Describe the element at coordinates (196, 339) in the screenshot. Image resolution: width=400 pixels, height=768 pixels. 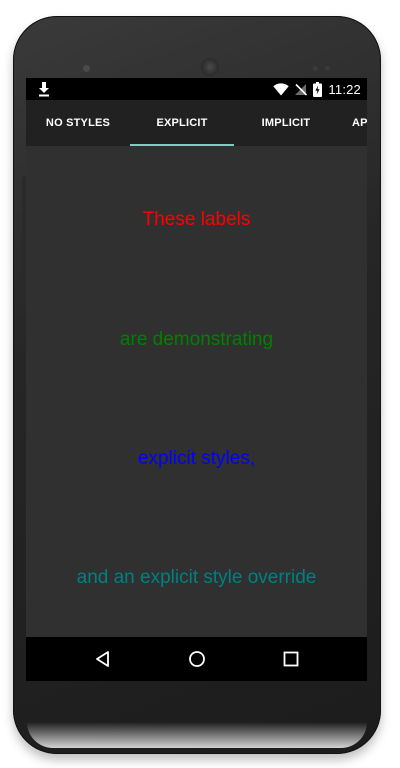
I see `styled-label-2: are demonstrating` at that location.